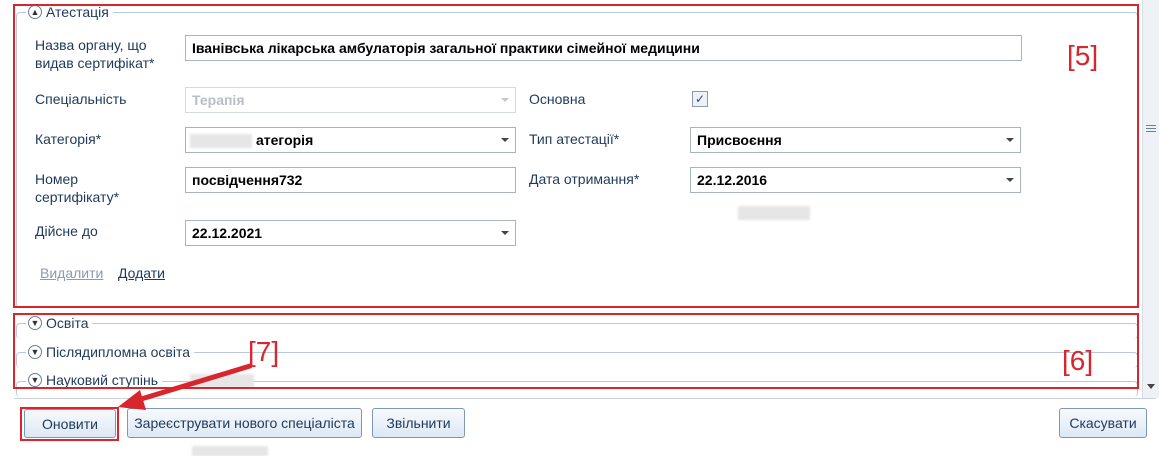 The height and width of the screenshot is (456, 1172). Describe the element at coordinates (418, 423) in the screenshot. I see `dismiss-button: Звільнити` at that location.